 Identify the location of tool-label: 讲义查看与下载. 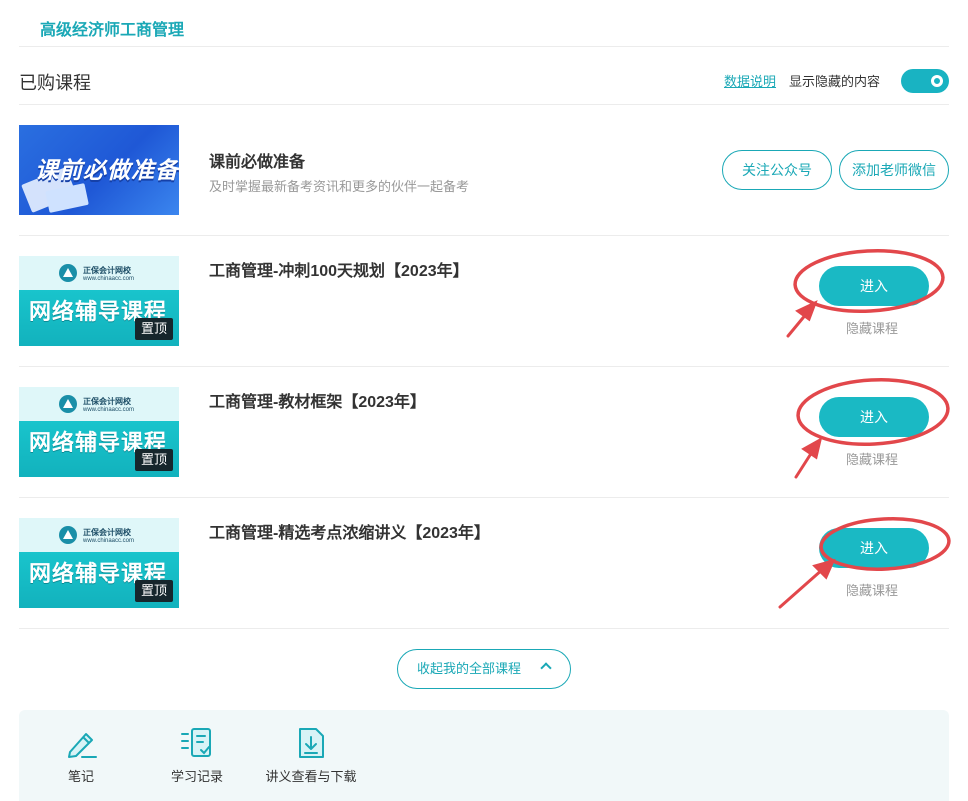
(311, 776).